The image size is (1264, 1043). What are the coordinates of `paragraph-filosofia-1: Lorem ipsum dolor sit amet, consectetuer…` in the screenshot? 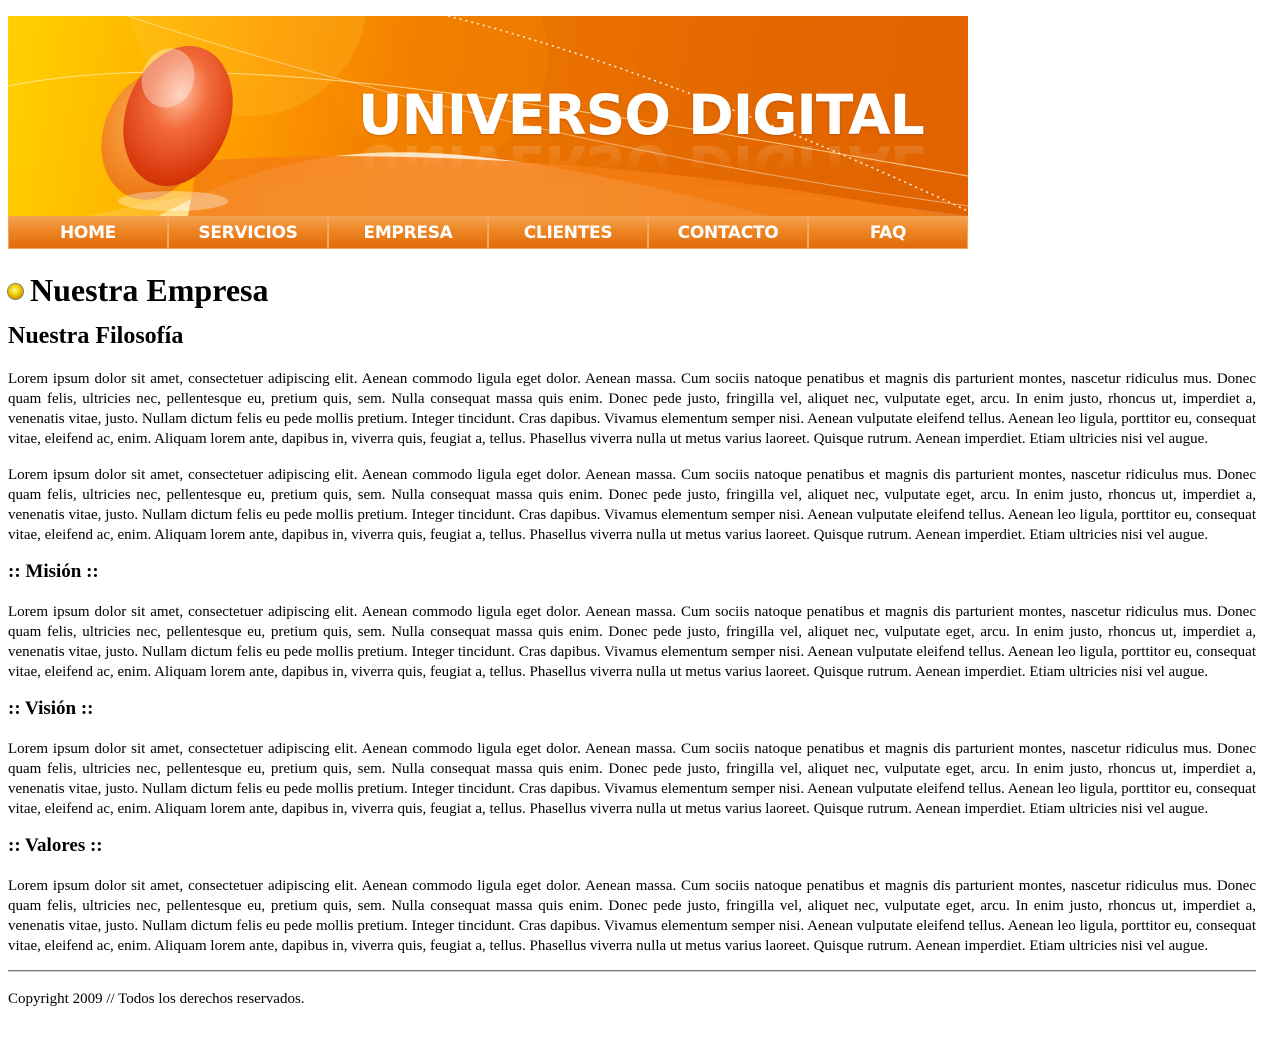 It's located at (632, 409).